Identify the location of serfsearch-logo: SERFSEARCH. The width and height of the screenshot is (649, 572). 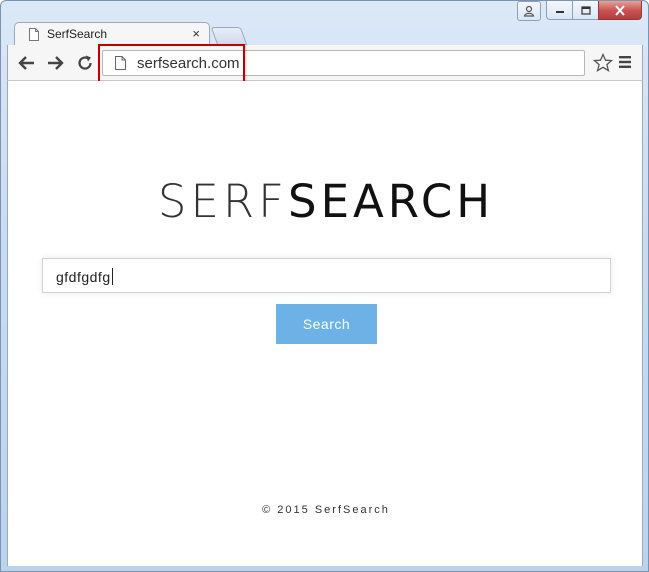
(326, 201).